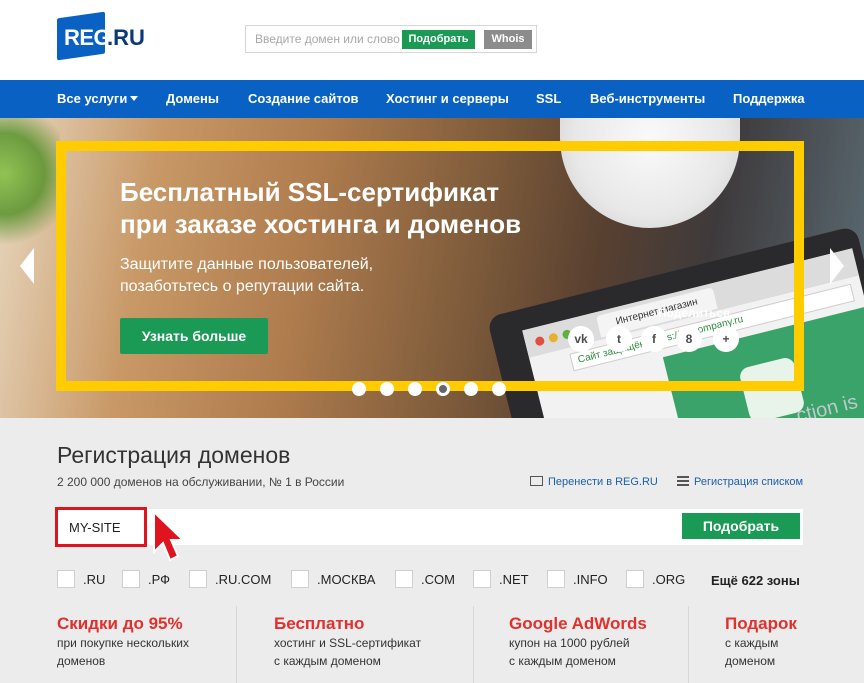 This screenshot has height=683, width=864. I want to click on logo-suffix: .RU, so click(126, 37).